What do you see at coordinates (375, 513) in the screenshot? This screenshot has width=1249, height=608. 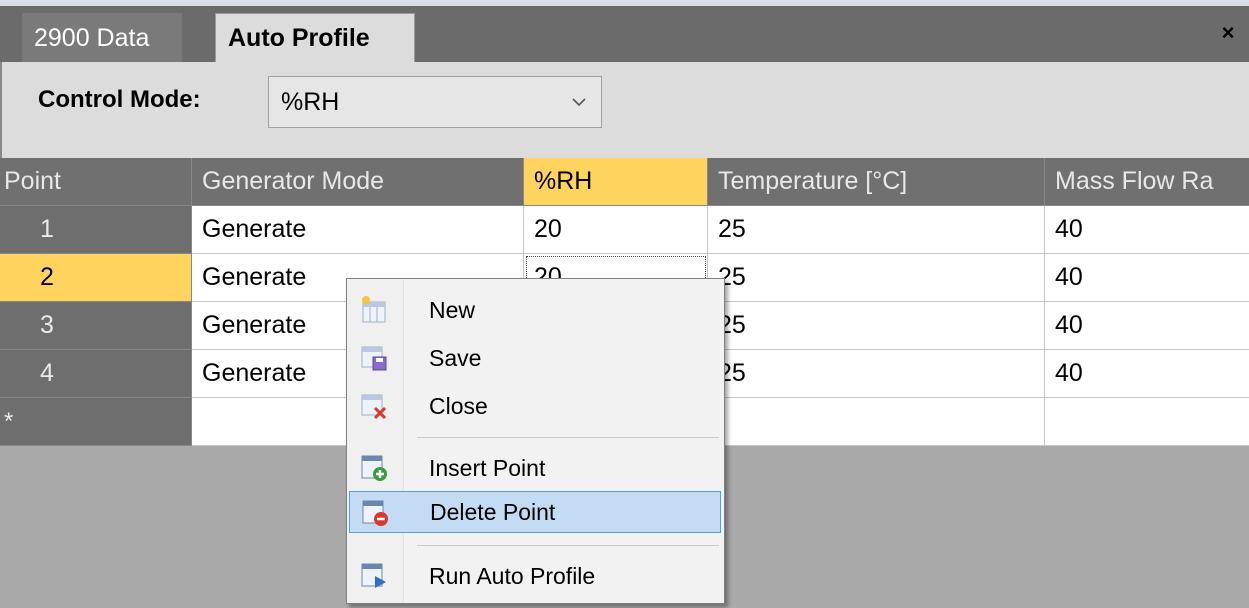 I see `delete-point-icon` at bounding box center [375, 513].